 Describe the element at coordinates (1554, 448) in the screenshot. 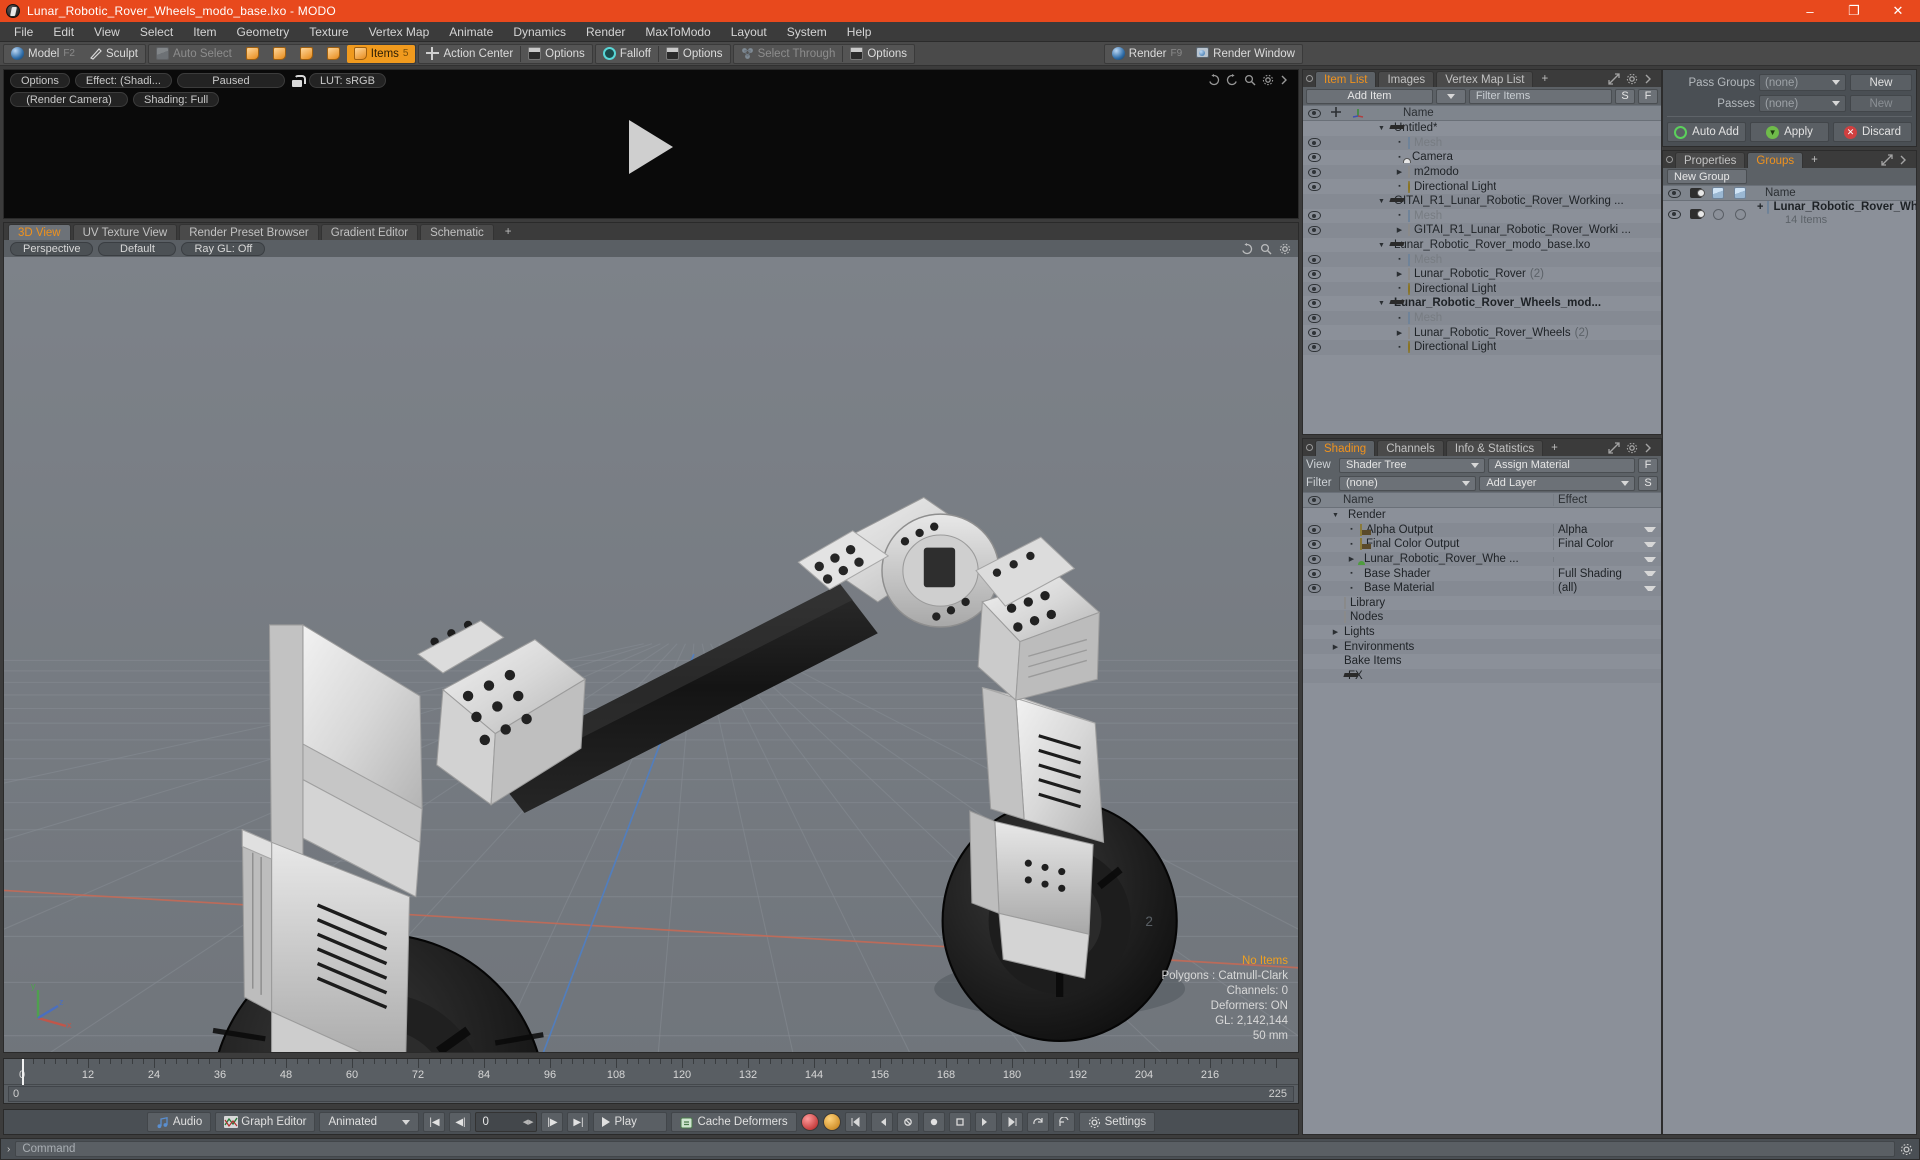

I see `shading-add-tab-button: +` at that location.